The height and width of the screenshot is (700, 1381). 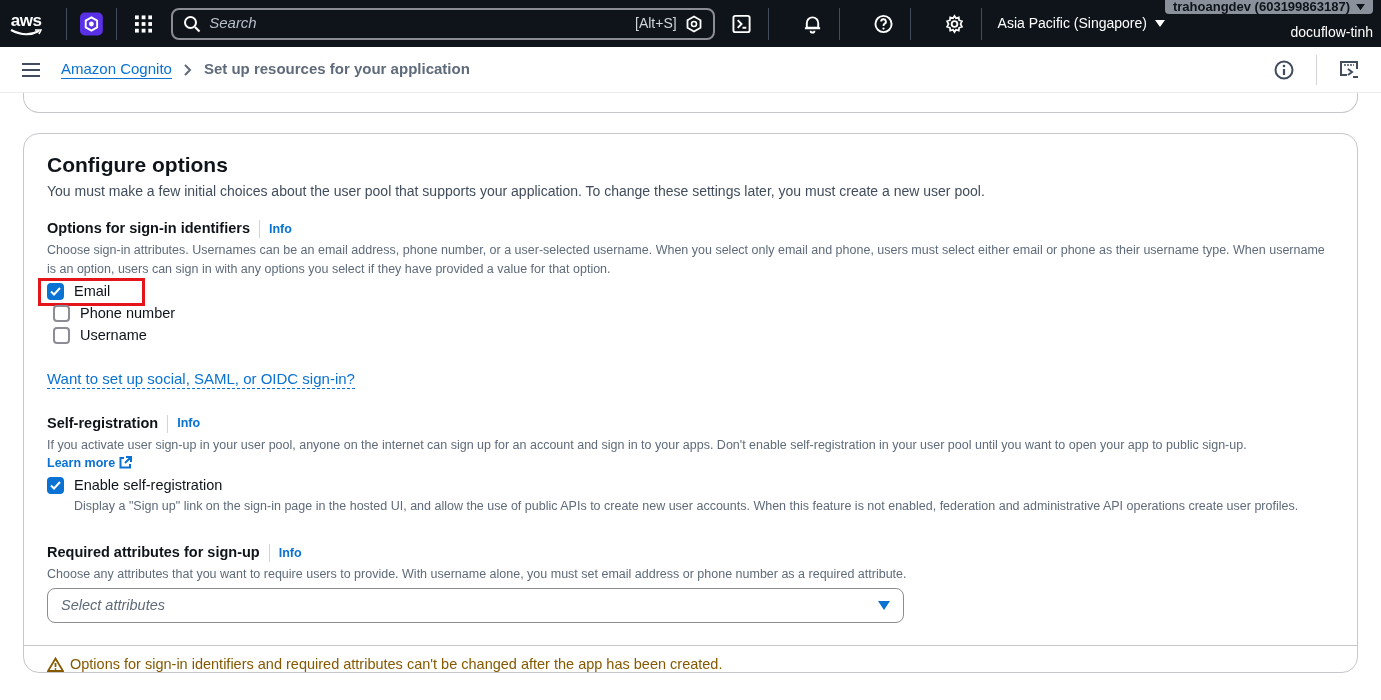 What do you see at coordinates (686, 259) in the screenshot?
I see `field-description: Choose sign-in attributes. Usernames can be an email address, phone number, or a user-selected username. When you select only email and phone, users must select either email or phone as their username type. When username is an option, users can sign in with any options you select if they have provided a value for that option.` at bounding box center [686, 259].